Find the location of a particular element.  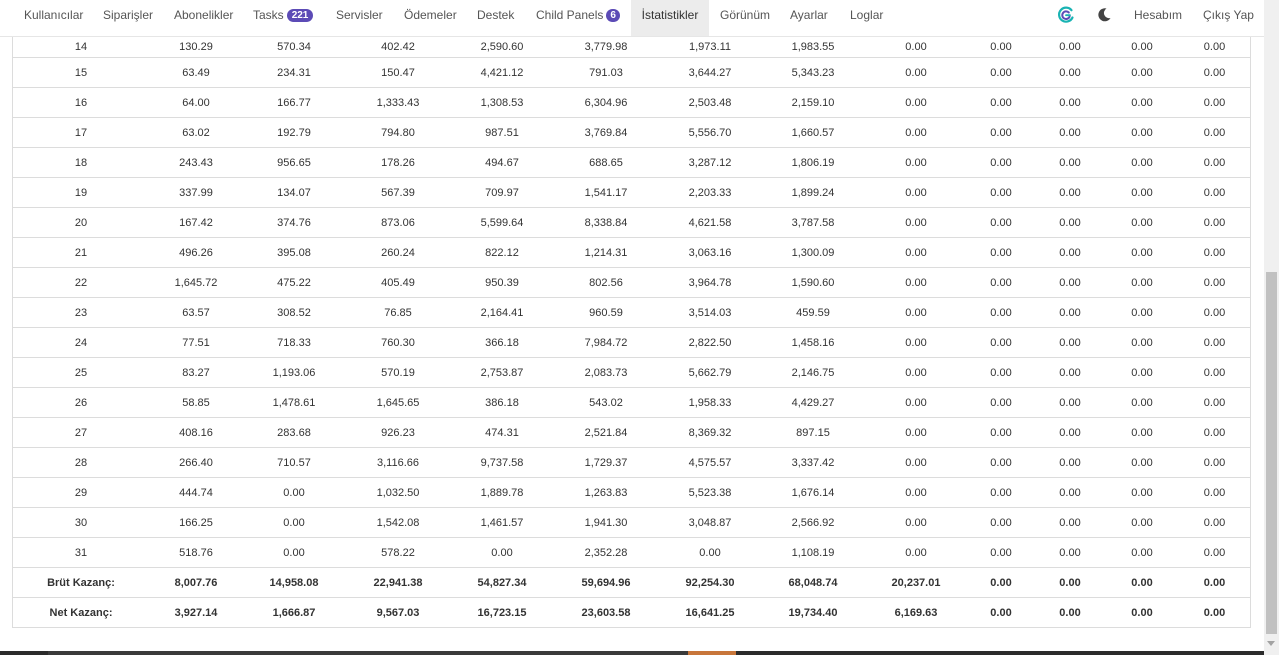

value-cell: 494.67 is located at coordinates (502, 162).